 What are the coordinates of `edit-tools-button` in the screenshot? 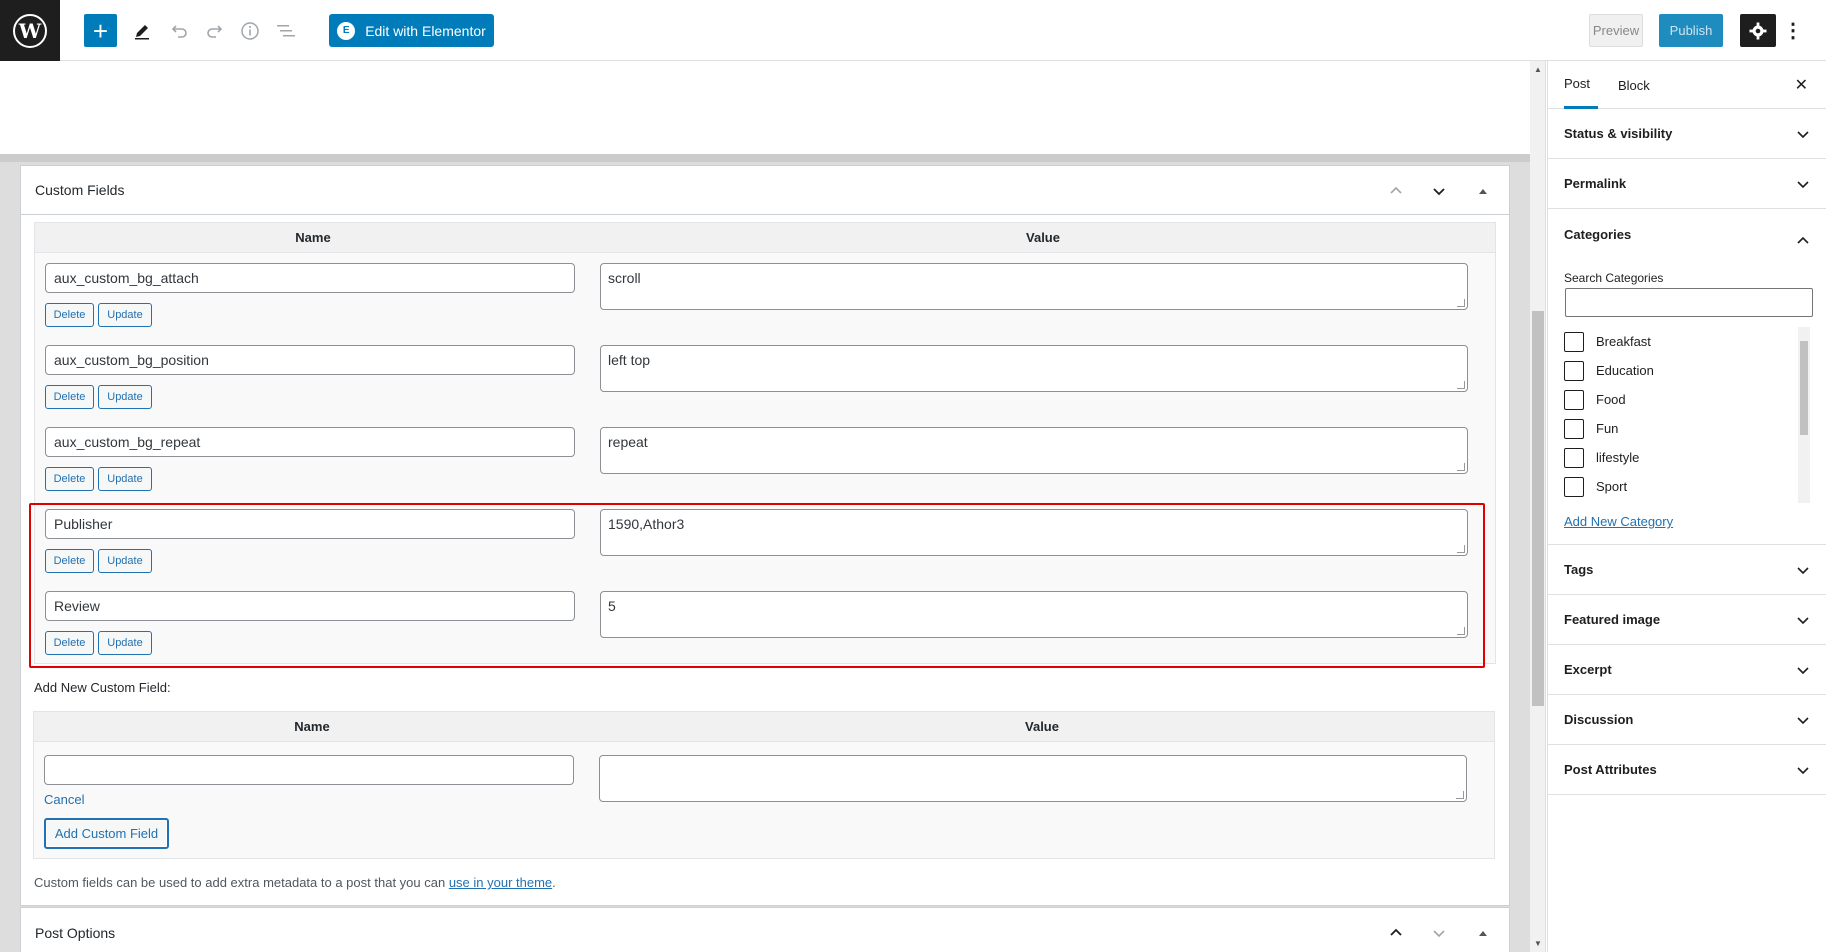 It's located at (142, 30).